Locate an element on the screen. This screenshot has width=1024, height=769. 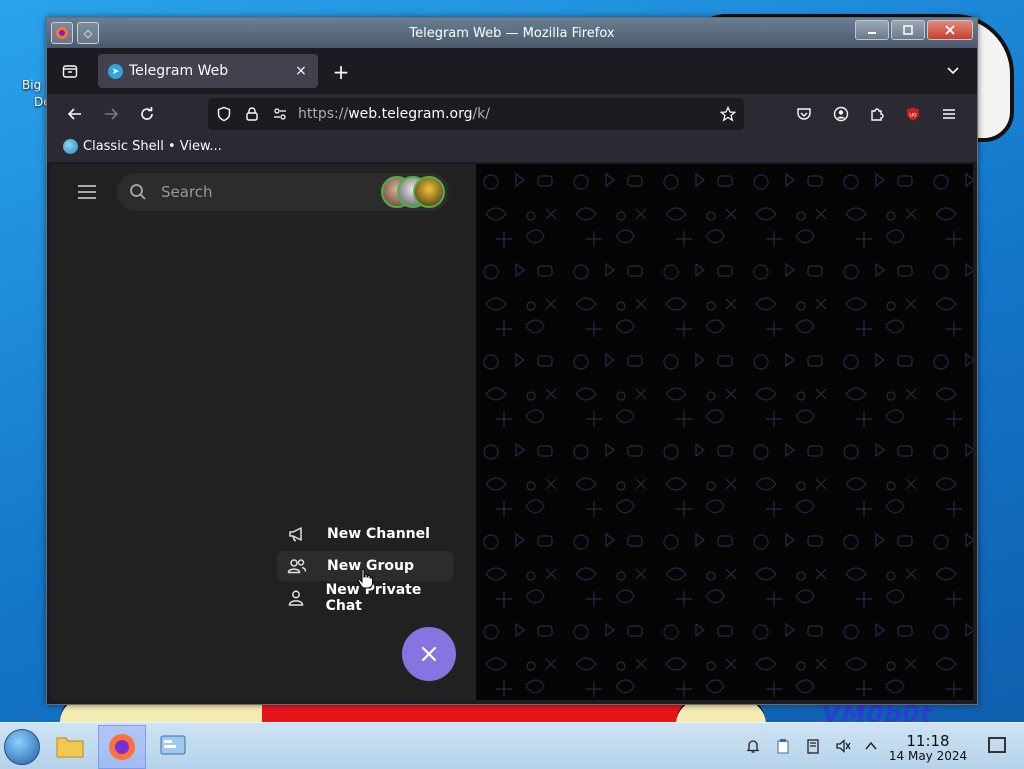
menu-item-label: New Channel is located at coordinates (378, 534).